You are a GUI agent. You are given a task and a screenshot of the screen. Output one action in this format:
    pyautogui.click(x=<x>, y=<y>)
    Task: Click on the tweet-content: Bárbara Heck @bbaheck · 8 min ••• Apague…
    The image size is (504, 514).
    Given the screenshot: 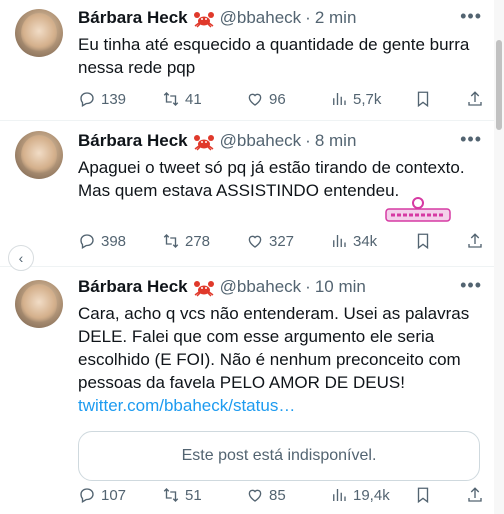 What is the action you would take?
    pyautogui.click(x=284, y=166)
    